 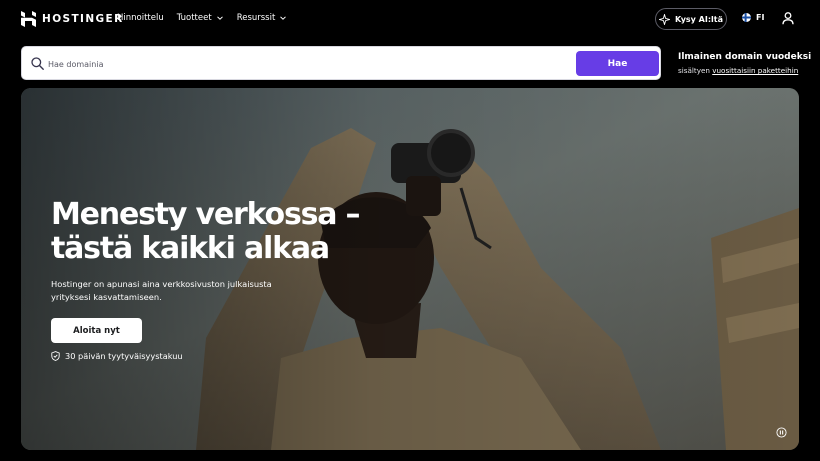 What do you see at coordinates (755, 70) in the screenshot?
I see `promo-link: vuosittaisiin paketteihin` at bounding box center [755, 70].